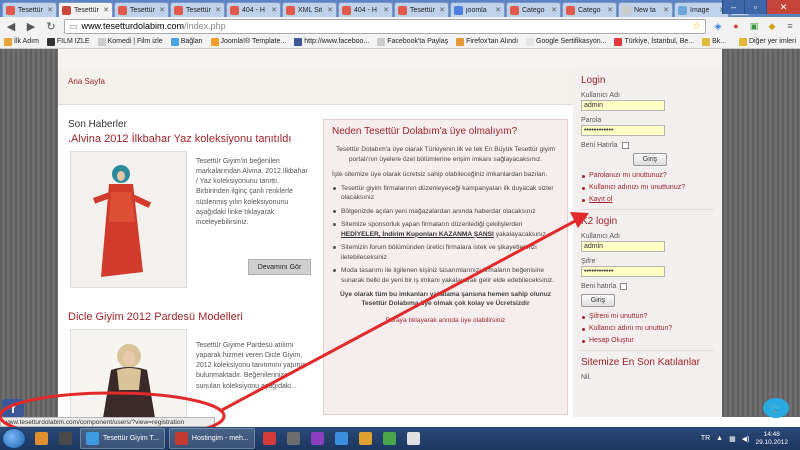  I want to click on k2-forgot-username-link: Kullanıcı adını mı unuttun?, so click(647, 328).